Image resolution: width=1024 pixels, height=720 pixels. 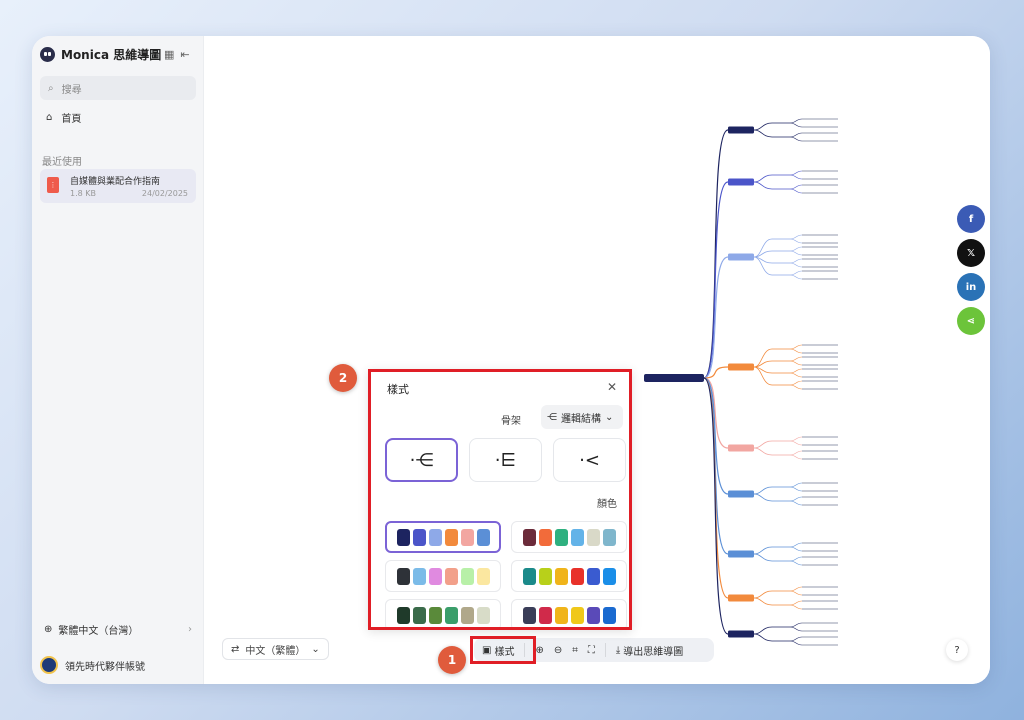 I want to click on export-button-label: 導出思維導圖, so click(x=653, y=652).